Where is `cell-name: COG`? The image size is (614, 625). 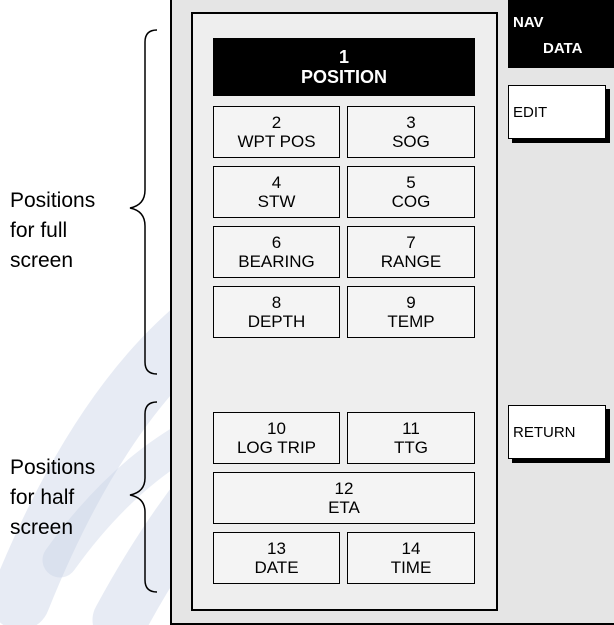 cell-name: COG is located at coordinates (411, 201).